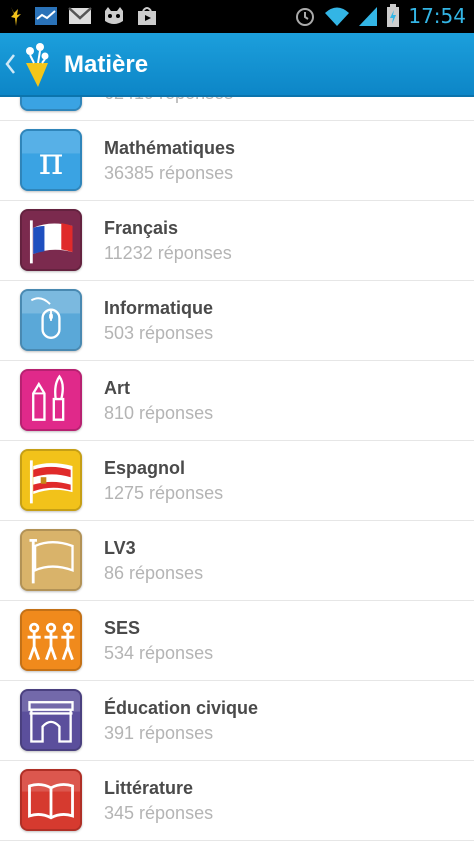  What do you see at coordinates (337, 16) in the screenshot?
I see `wifi-icon` at bounding box center [337, 16].